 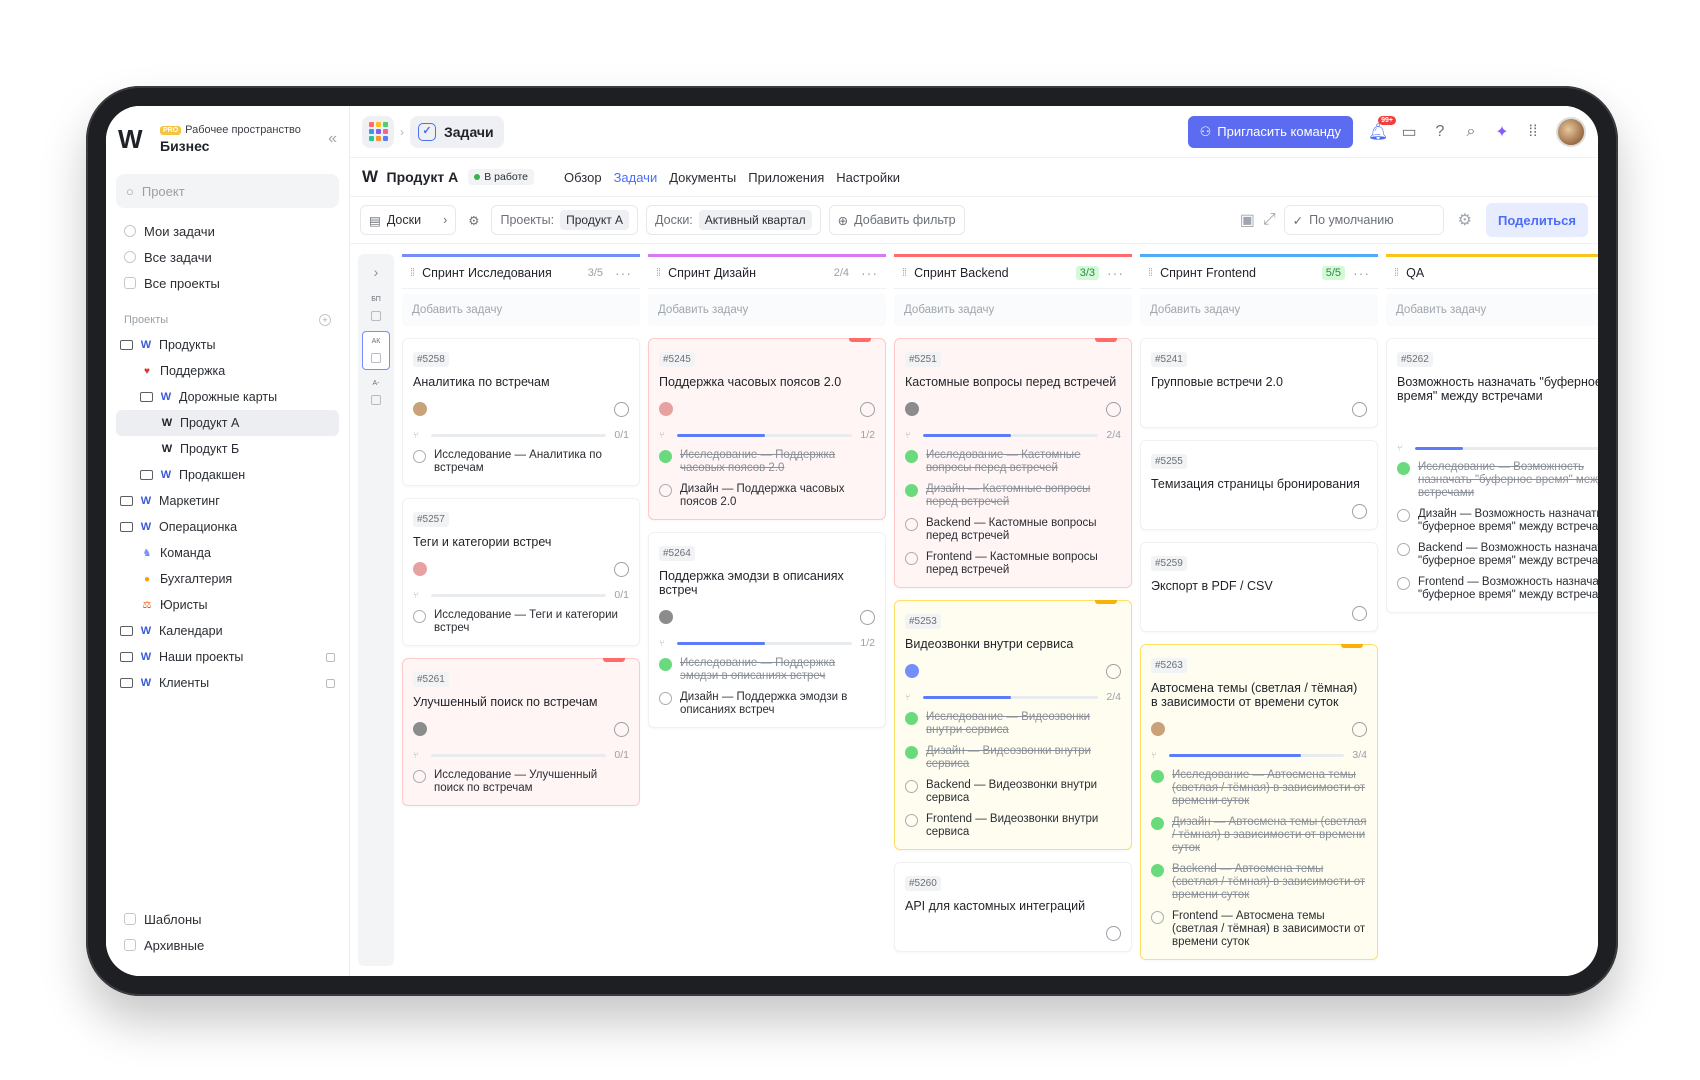 What do you see at coordinates (733, 220) in the screenshot?
I see `boards-filter: Доски: Активный квартал` at bounding box center [733, 220].